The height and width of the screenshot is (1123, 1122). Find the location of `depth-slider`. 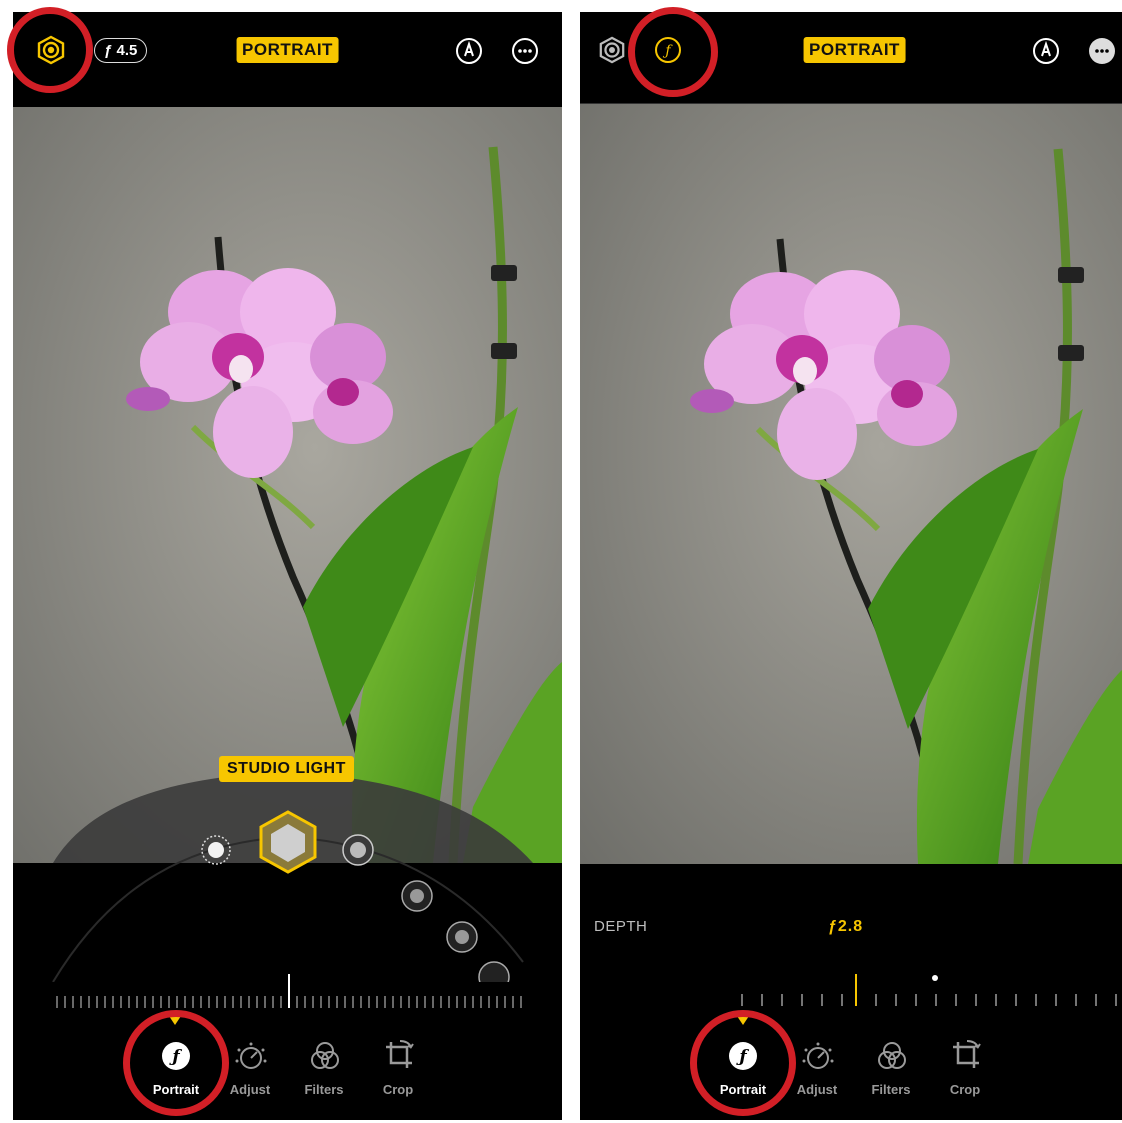

depth-slider is located at coordinates (851, 992).